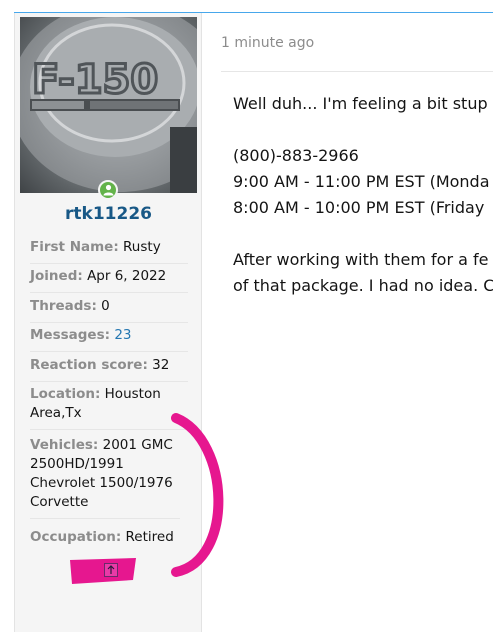 This screenshot has width=493, height=632. I want to click on post-header-divider, so click(357, 71).